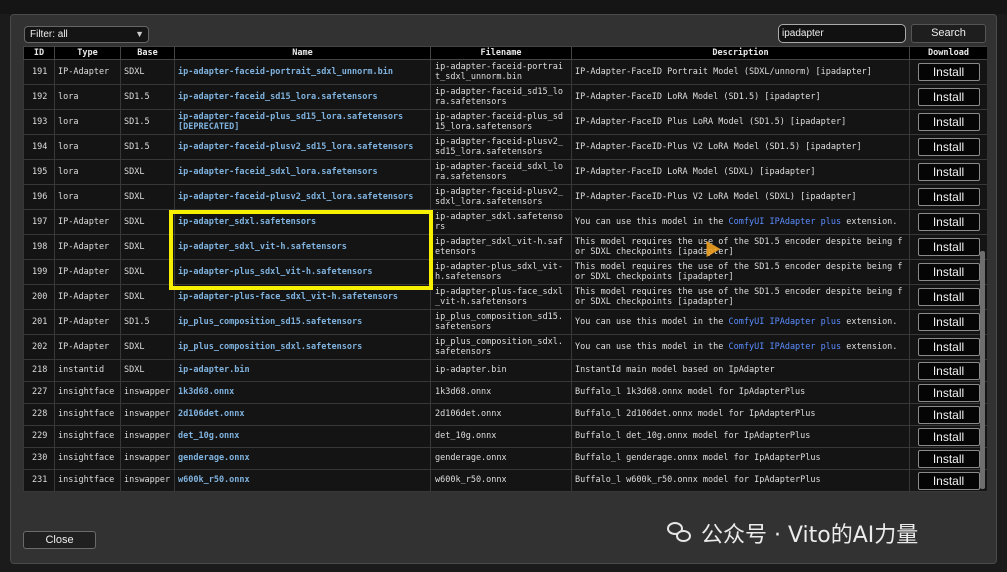 The image size is (1007, 572). What do you see at coordinates (278, 172) in the screenshot?
I see `model-name-link: ip-adapter-faceid_sdxl_lora.safetensors` at bounding box center [278, 172].